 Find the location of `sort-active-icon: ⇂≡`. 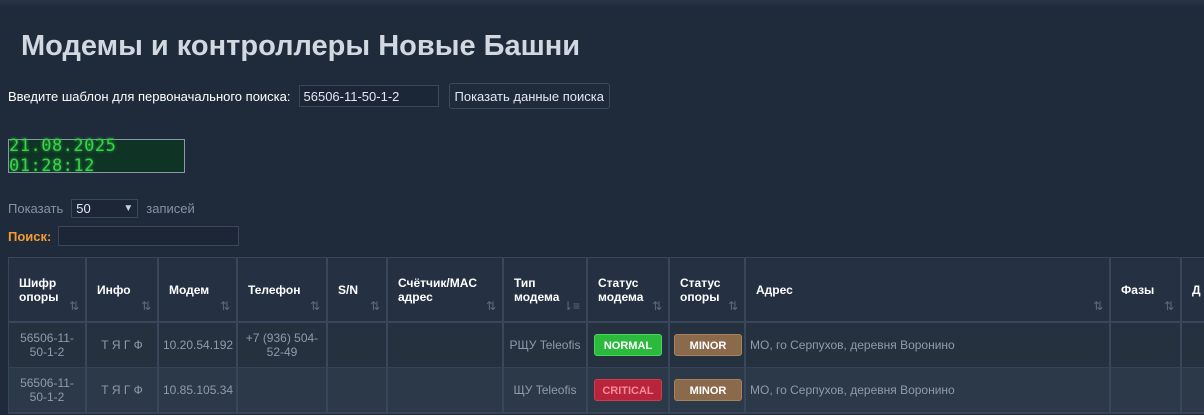

sort-active-icon: ⇂≡ is located at coordinates (571, 306).